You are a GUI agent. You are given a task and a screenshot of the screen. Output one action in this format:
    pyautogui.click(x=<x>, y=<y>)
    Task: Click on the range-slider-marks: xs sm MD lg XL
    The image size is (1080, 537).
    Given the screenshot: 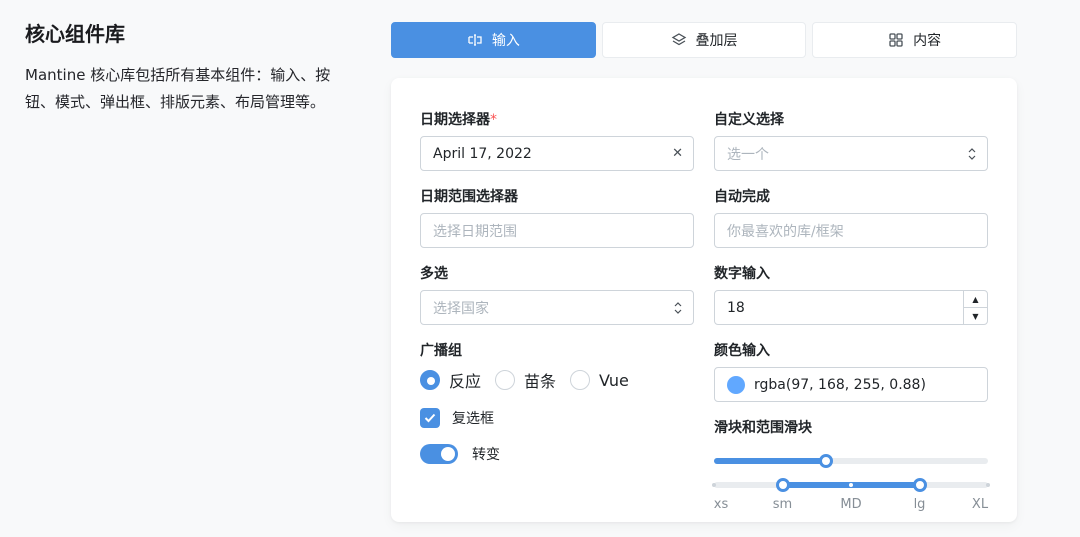 What is the action you would take?
    pyautogui.click(x=851, y=505)
    